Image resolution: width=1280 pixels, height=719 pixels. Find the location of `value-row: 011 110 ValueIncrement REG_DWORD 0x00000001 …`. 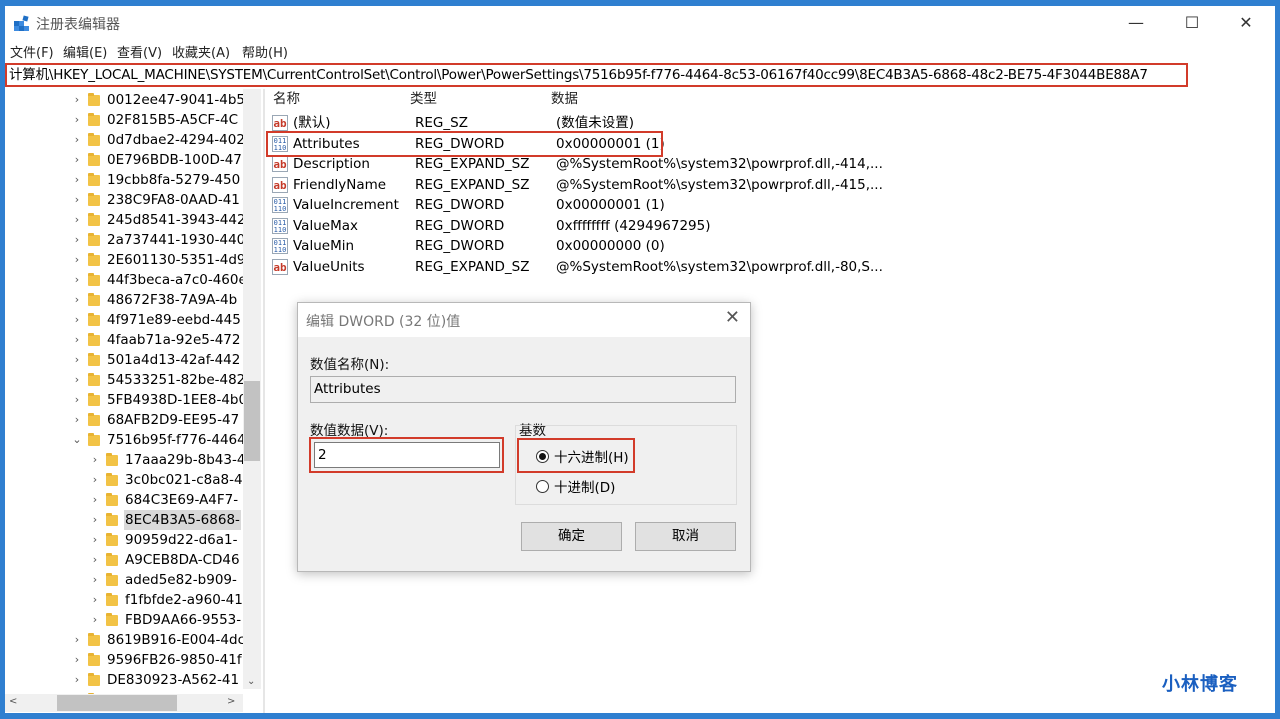

value-row: 011 110 ValueIncrement REG_DWORD 0x00000001 … is located at coordinates (717, 205).